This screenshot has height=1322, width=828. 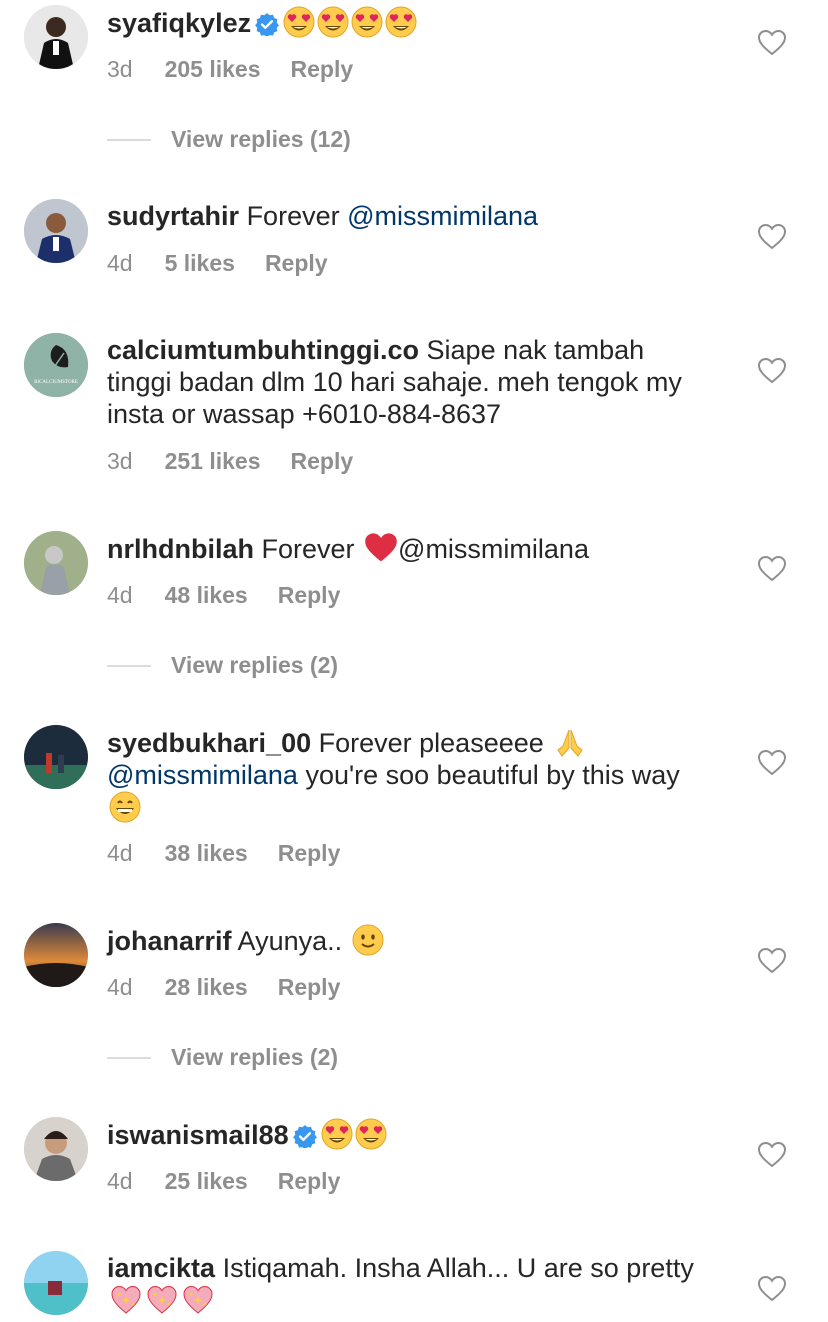 I want to click on grinning-face-emoji-icon, so click(x=125, y=807).